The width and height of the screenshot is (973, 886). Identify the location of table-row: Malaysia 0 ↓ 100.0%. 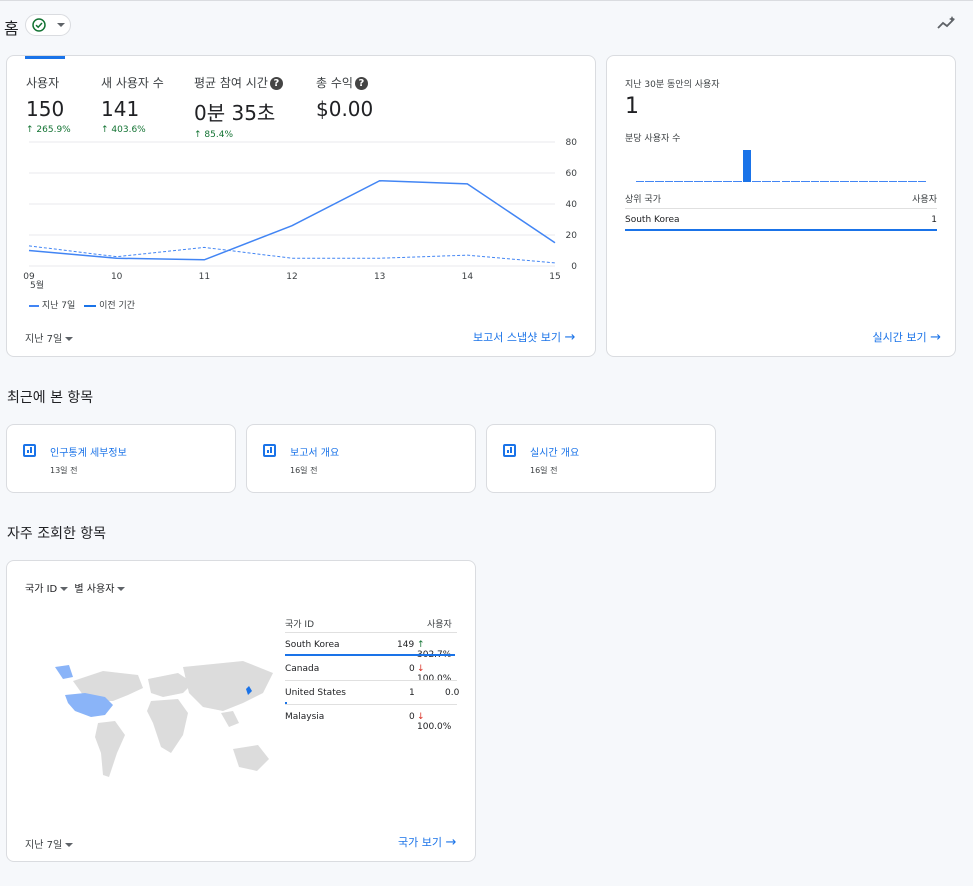
(371, 722).